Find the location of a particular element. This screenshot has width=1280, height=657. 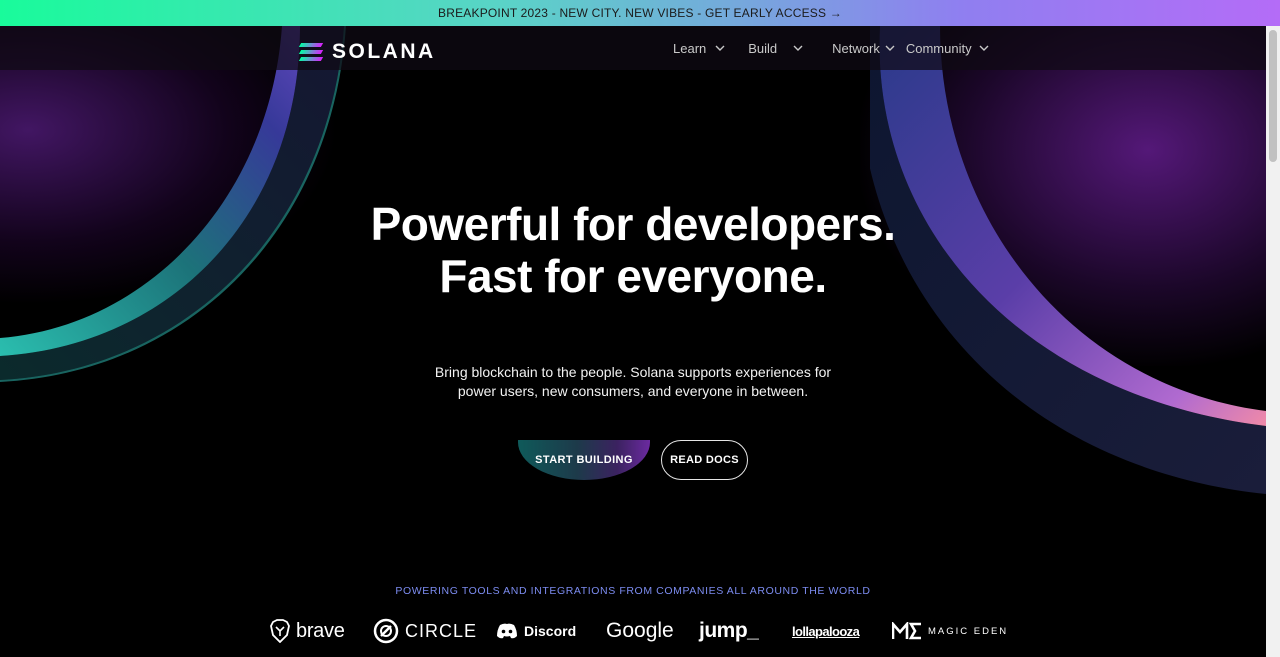

brand-name: jump_ is located at coordinates (729, 630).